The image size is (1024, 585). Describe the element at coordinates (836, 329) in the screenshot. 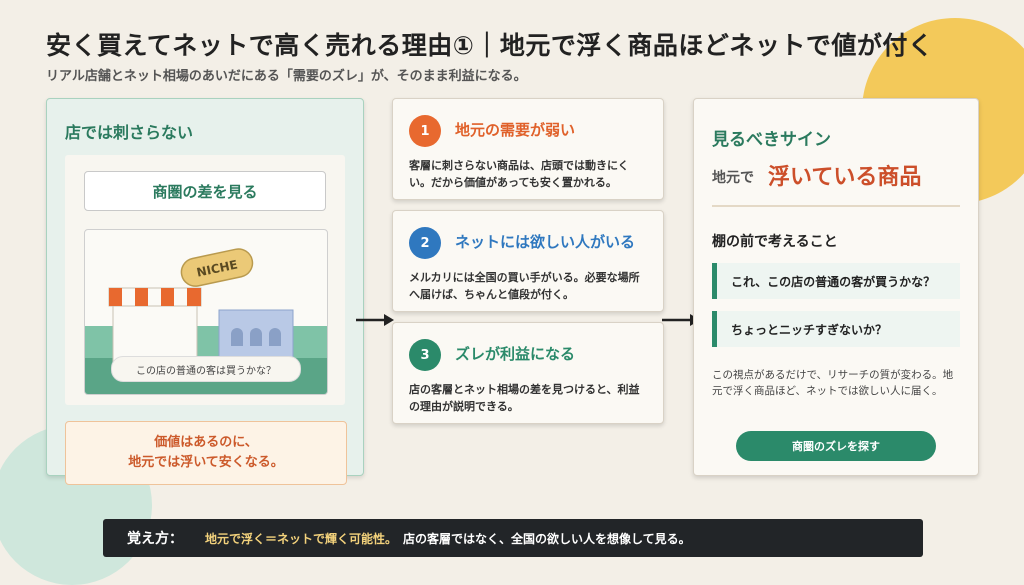

I see `question-box-2: ちょっとニッチすぎないか？` at that location.